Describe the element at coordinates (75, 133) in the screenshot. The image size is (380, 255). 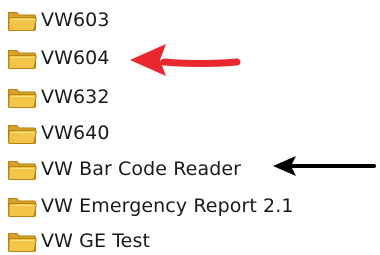
I see `folder-label: VW640` at that location.